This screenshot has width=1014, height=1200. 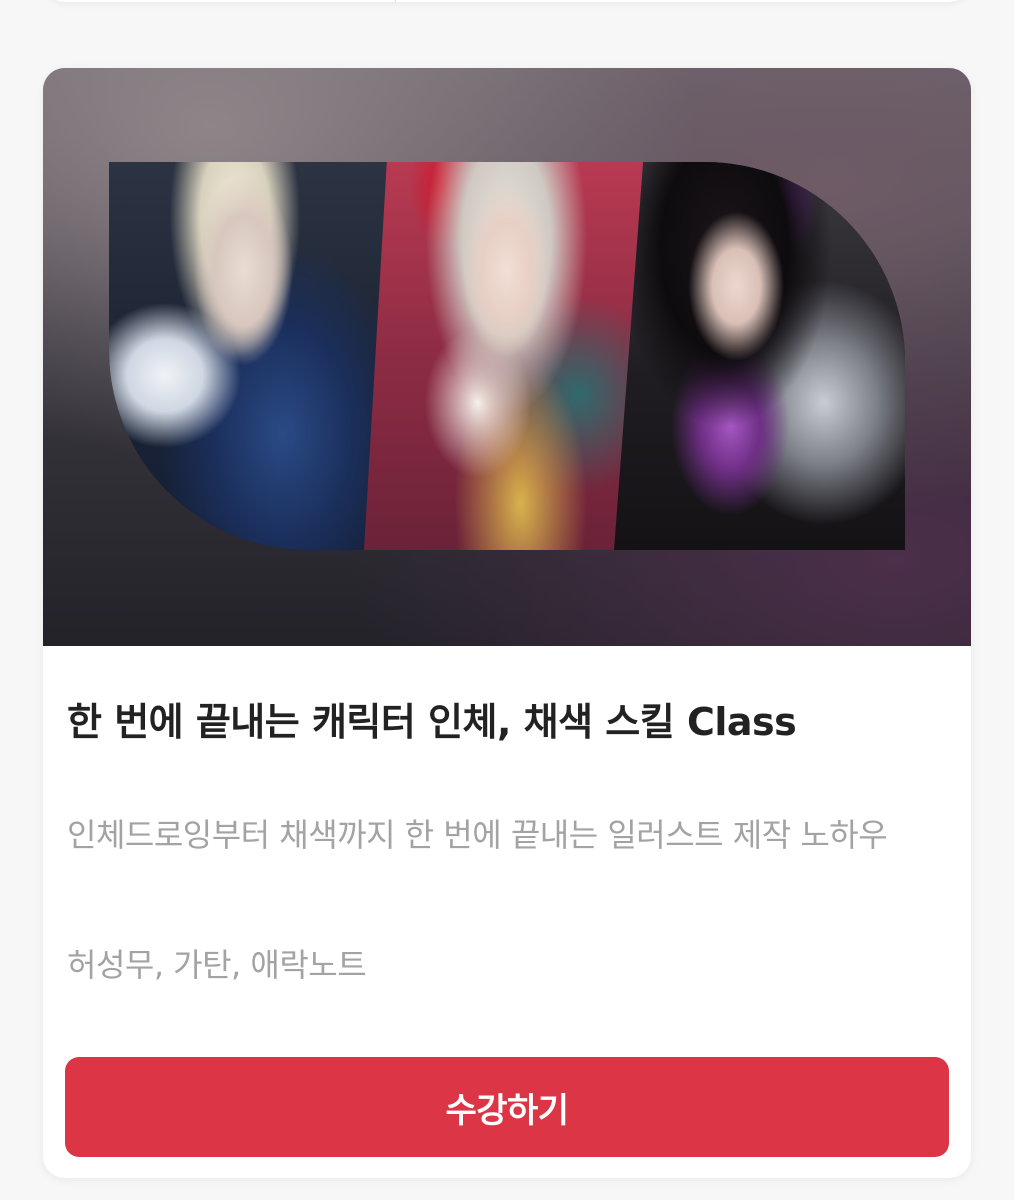 What do you see at coordinates (507, 1107) in the screenshot?
I see `enroll-button: 수강하기` at bounding box center [507, 1107].